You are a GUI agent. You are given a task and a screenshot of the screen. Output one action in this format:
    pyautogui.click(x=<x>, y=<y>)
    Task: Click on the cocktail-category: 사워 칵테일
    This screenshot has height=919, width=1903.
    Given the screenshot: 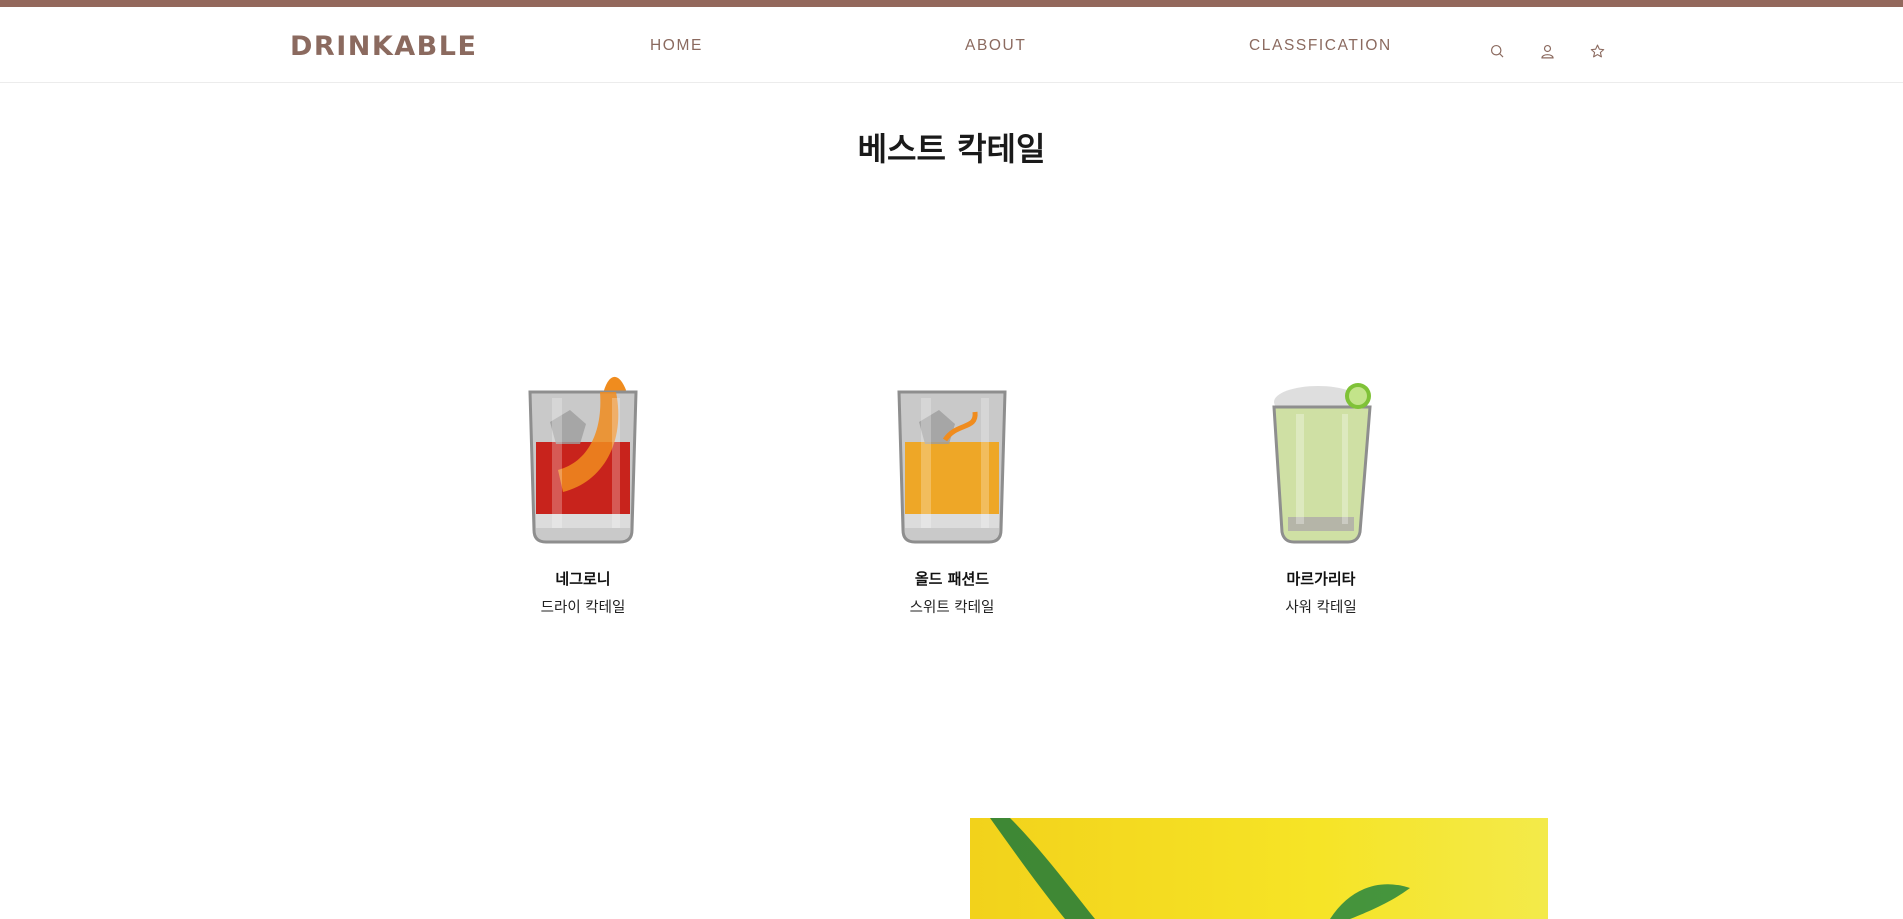 What is the action you would take?
    pyautogui.click(x=1321, y=608)
    